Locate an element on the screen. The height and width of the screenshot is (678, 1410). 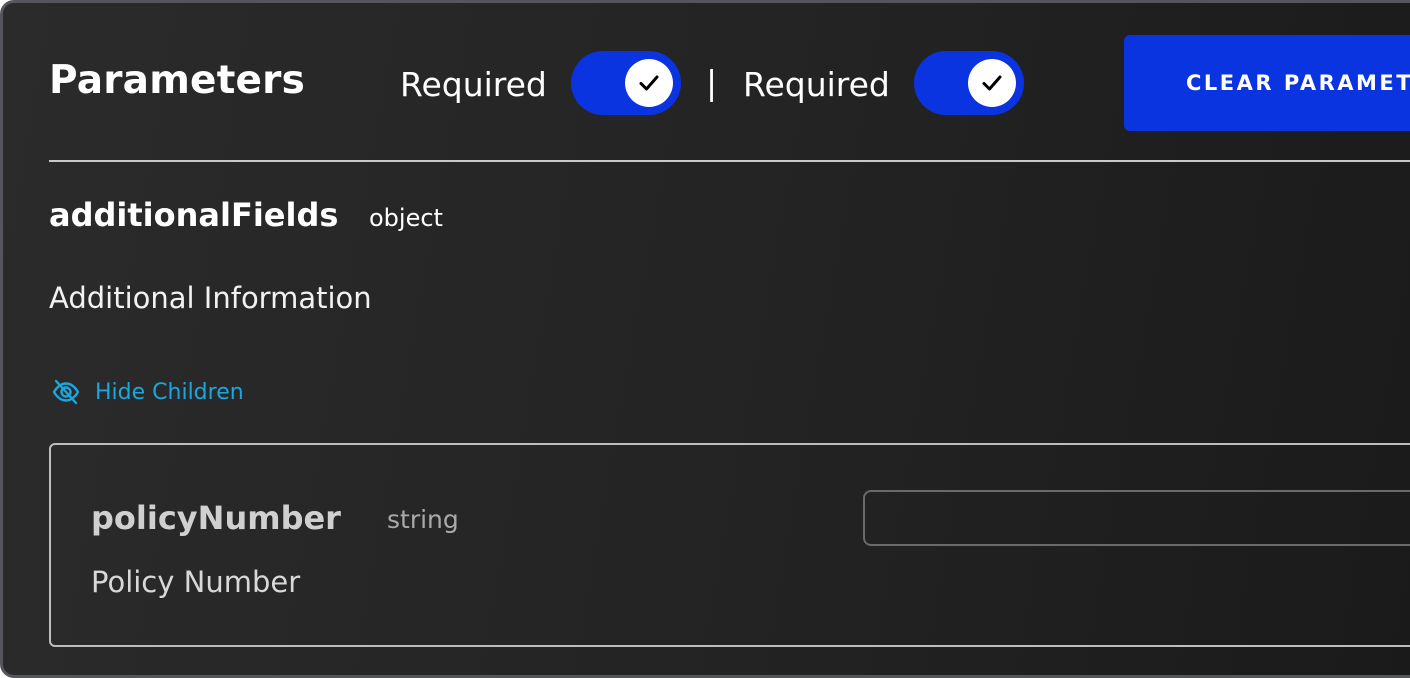
parameter-type: object is located at coordinates (406, 218).